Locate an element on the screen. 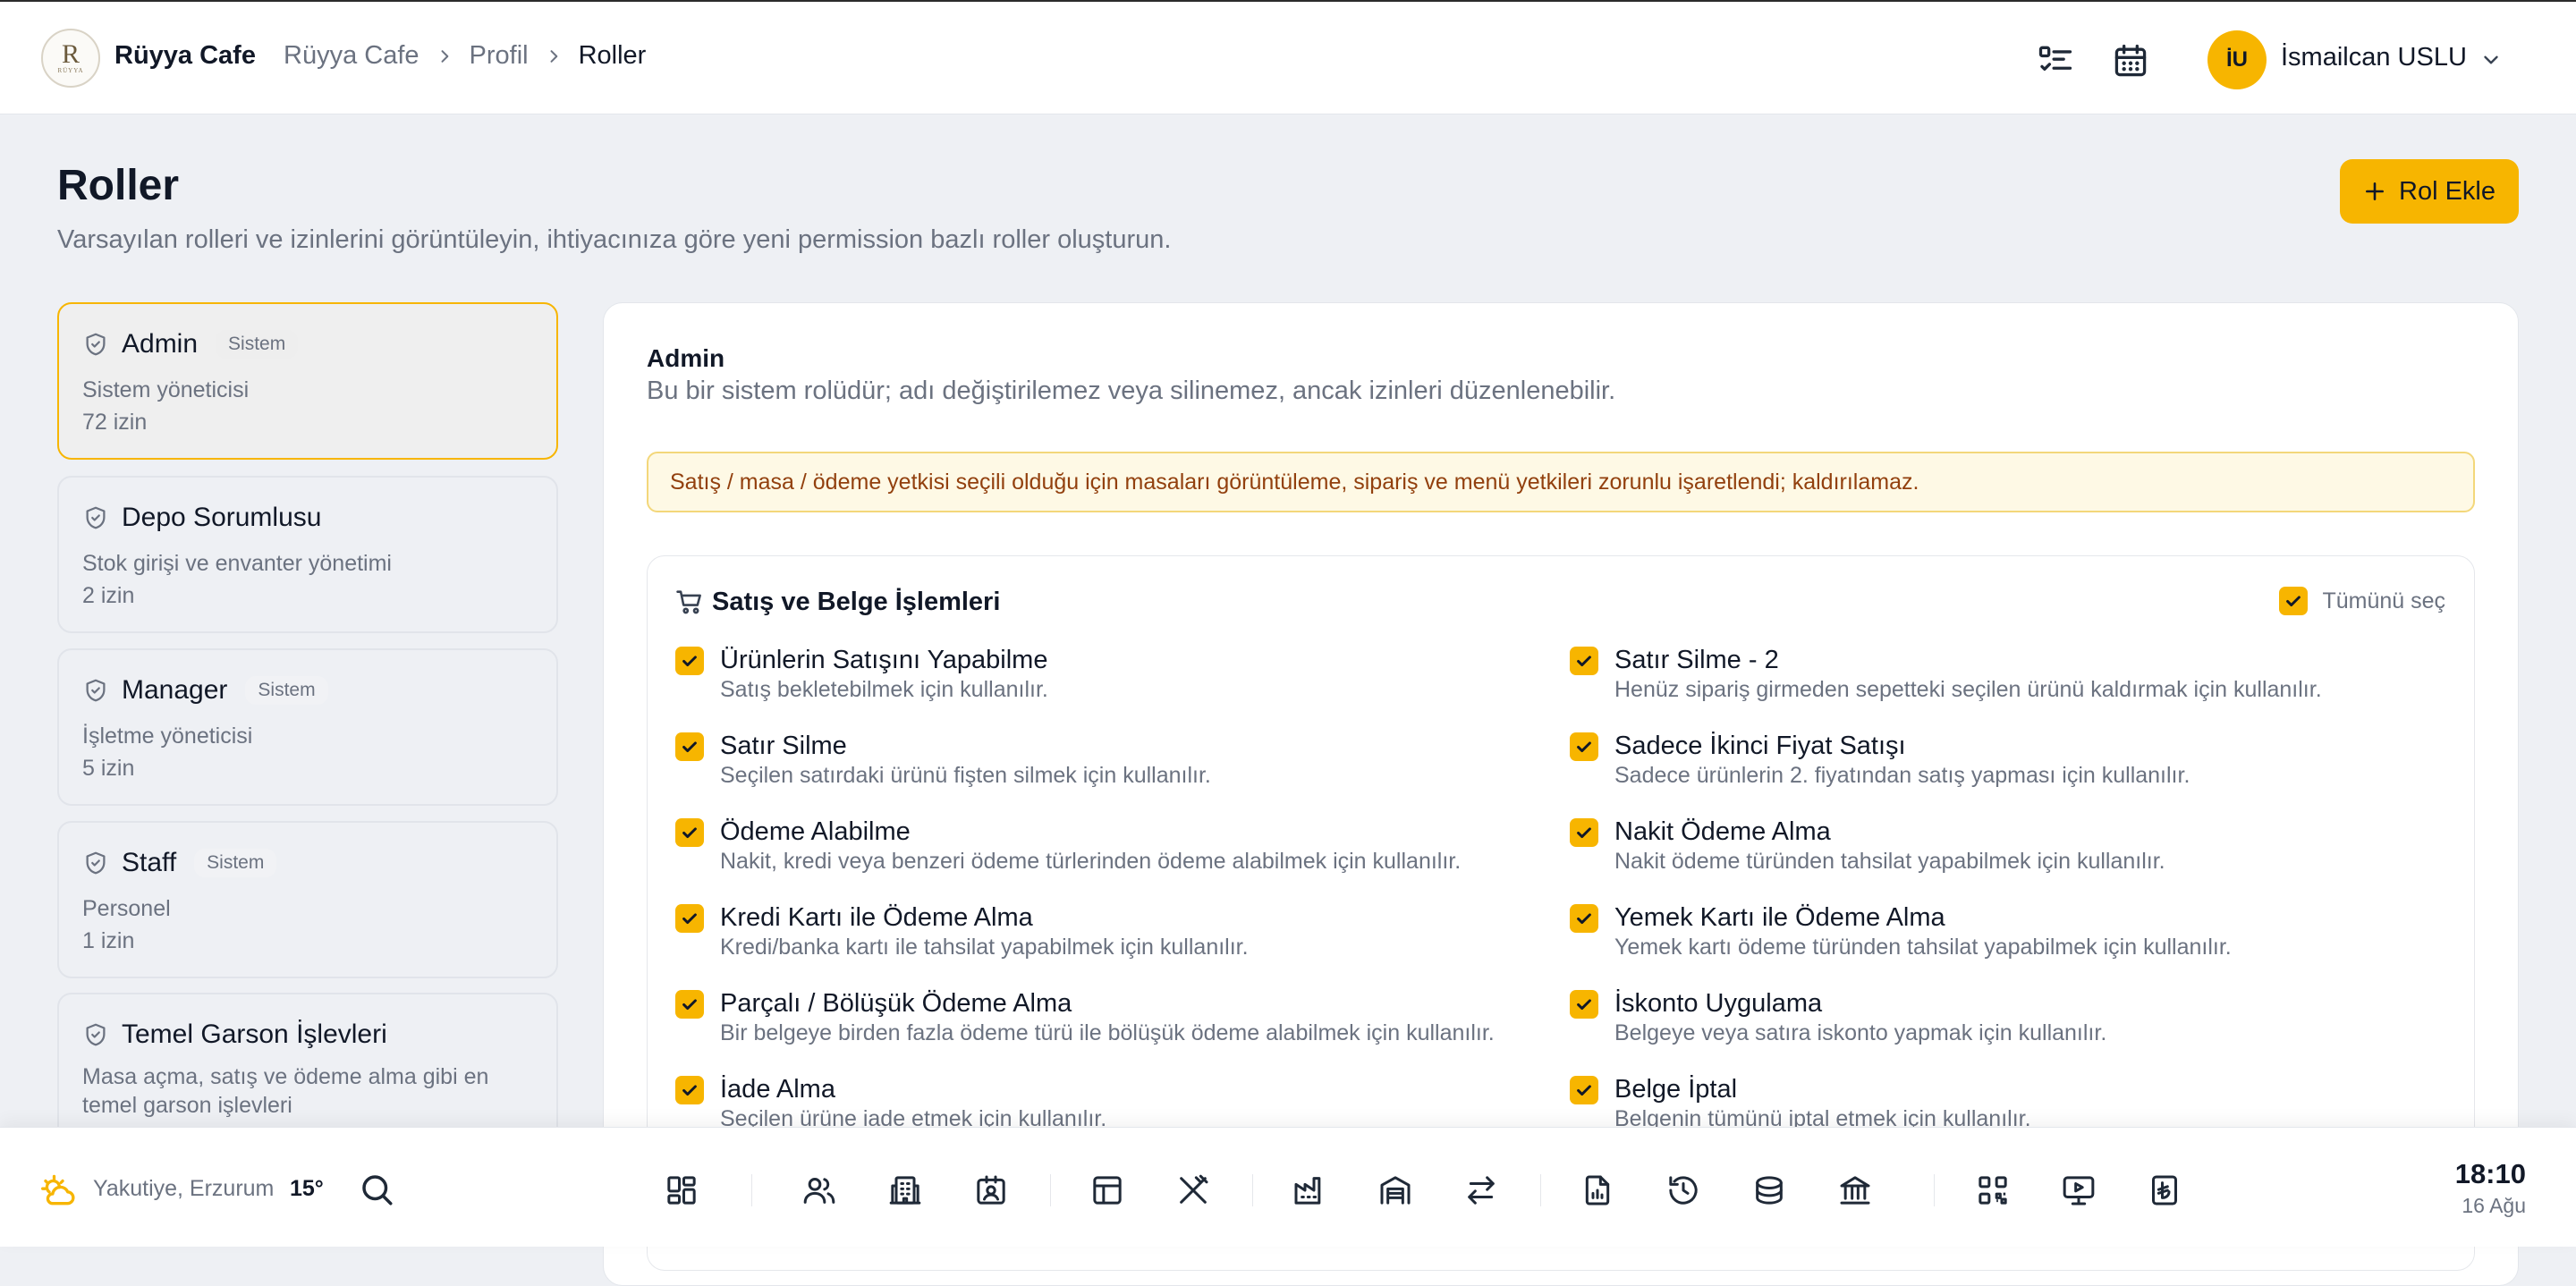  role-name: Depo Sorumlusu is located at coordinates (222, 517).